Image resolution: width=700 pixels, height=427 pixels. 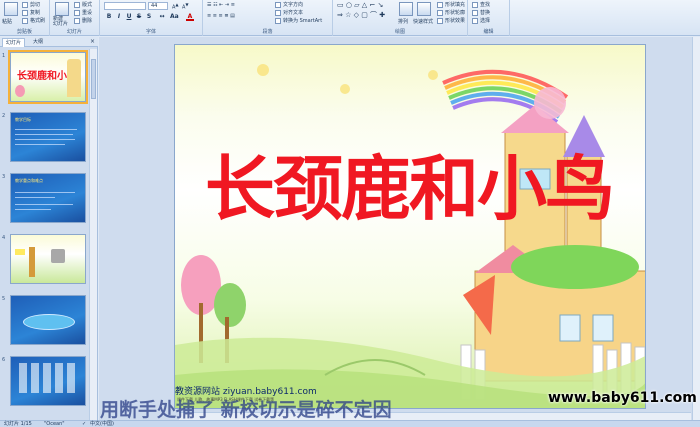 What do you see at coordinates (162, 17) in the screenshot?
I see `char-spacing-icon: ↔` at bounding box center [162, 17].